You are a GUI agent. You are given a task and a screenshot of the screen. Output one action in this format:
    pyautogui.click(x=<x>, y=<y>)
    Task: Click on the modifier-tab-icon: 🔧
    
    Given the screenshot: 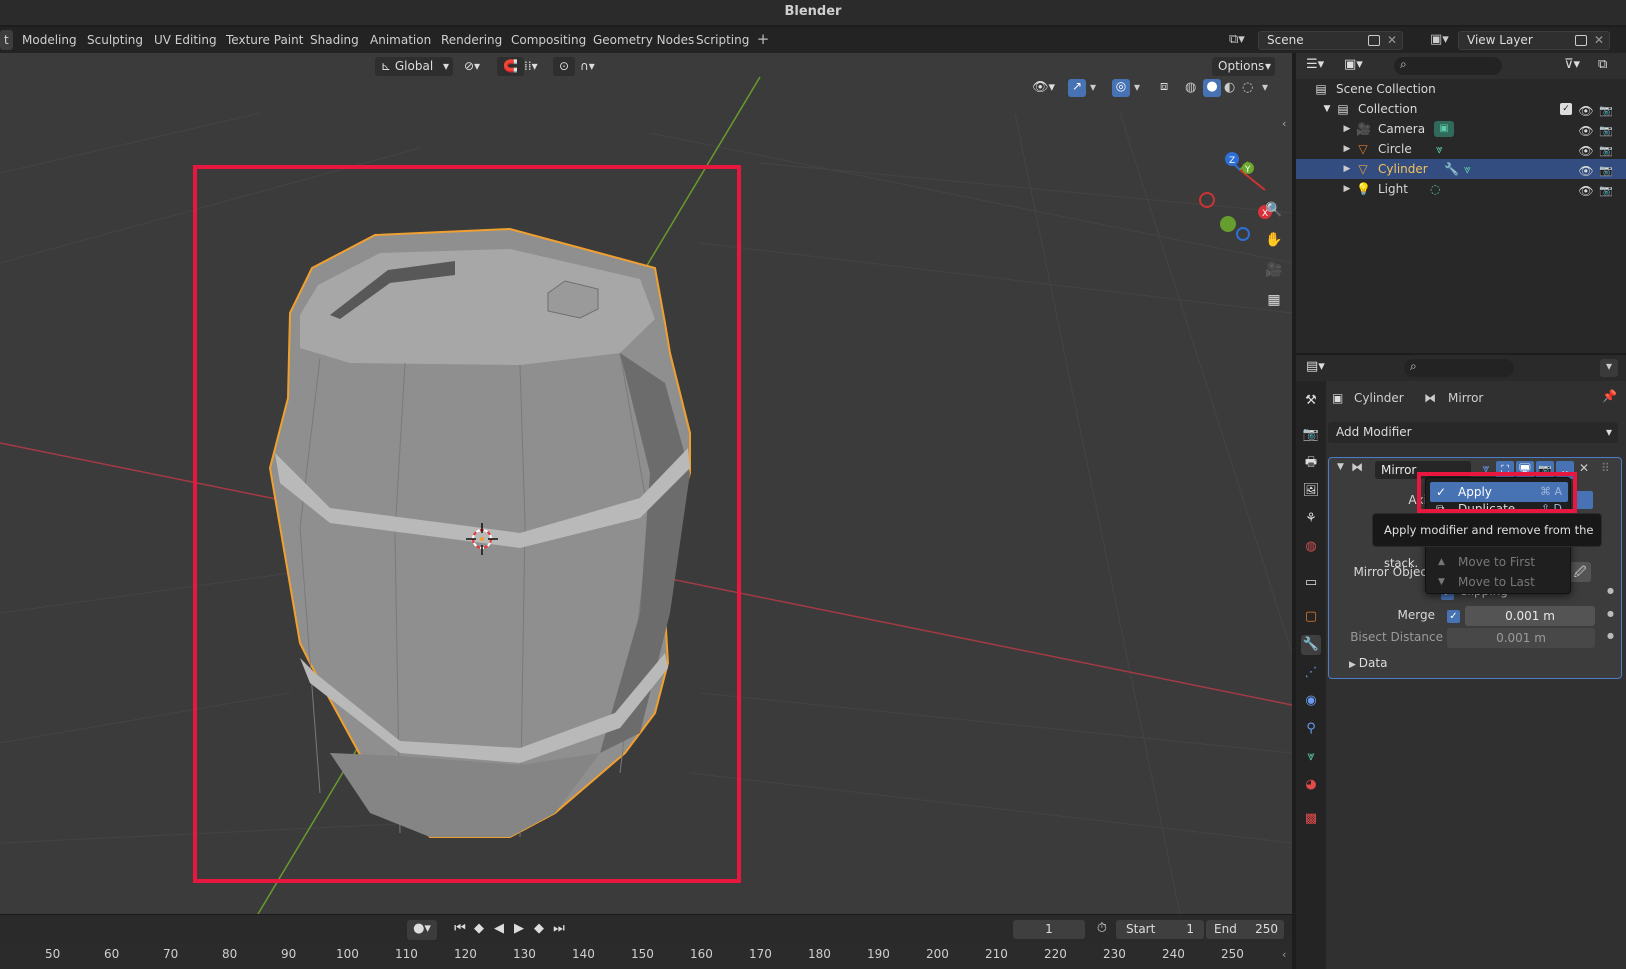 What is the action you would take?
    pyautogui.click(x=1311, y=645)
    